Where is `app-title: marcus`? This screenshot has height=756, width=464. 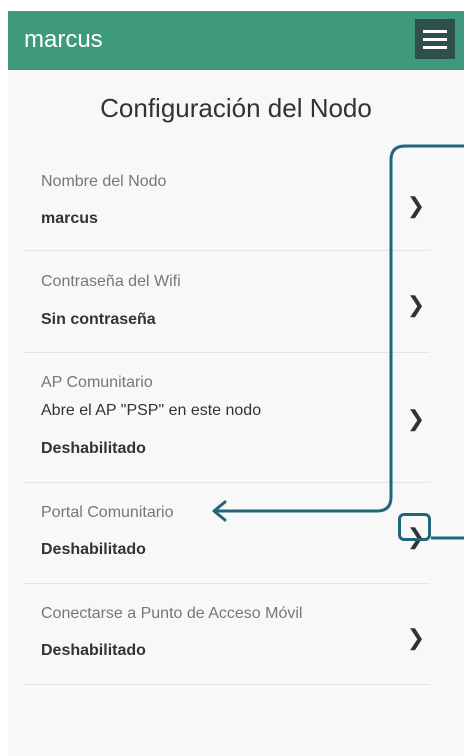
app-title: marcus is located at coordinates (63, 39).